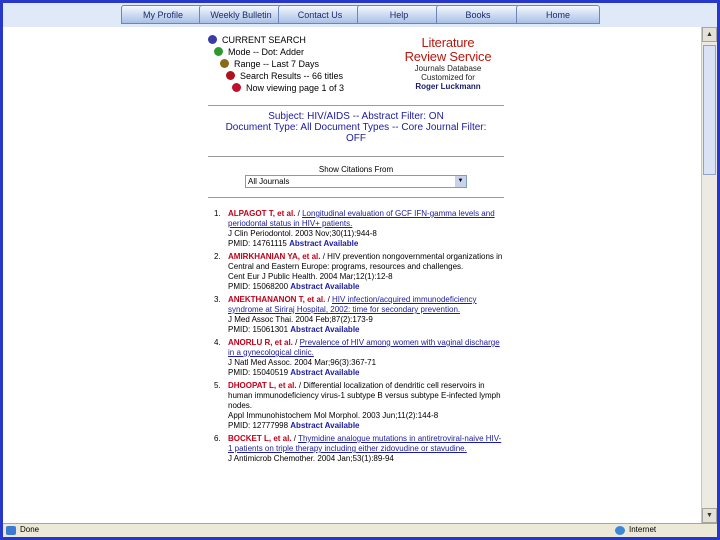  I want to click on crumb-label: Now viewing page 1 of 3, so click(295, 88).